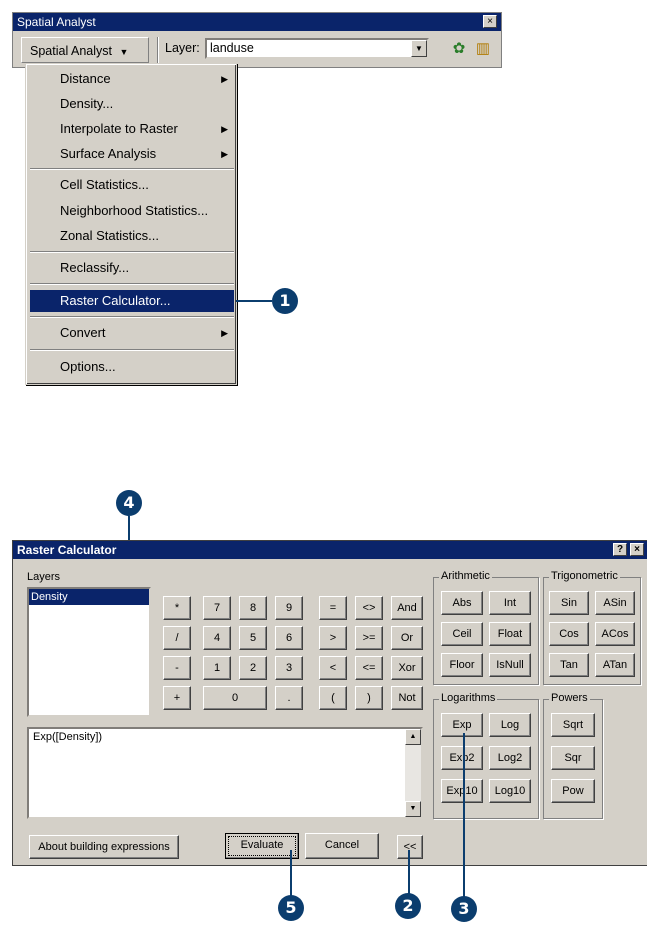 The width and height of the screenshot is (647, 925). Describe the element at coordinates (330, 550) in the screenshot. I see `dialog-title: Raster Calculator` at that location.